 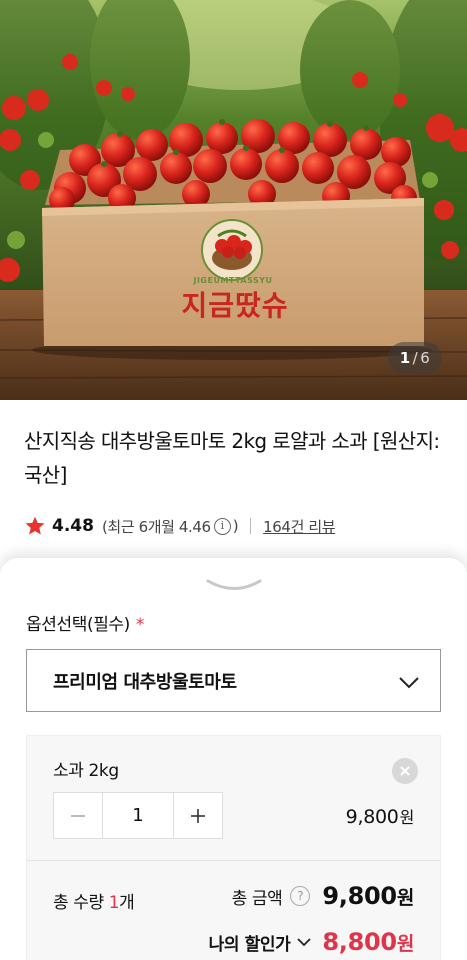 I want to click on recent-rating: (최근 6개월 4.46 i ), so click(x=170, y=526).